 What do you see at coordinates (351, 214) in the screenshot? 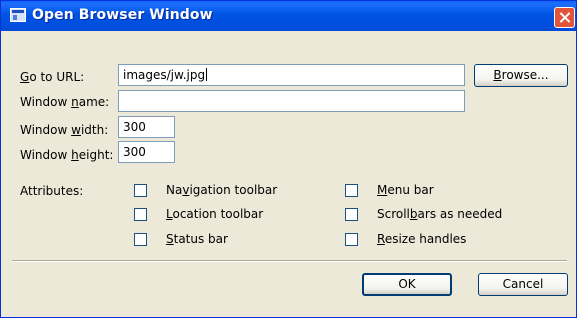
I see `scrollbars-as-needed-checkbox` at bounding box center [351, 214].